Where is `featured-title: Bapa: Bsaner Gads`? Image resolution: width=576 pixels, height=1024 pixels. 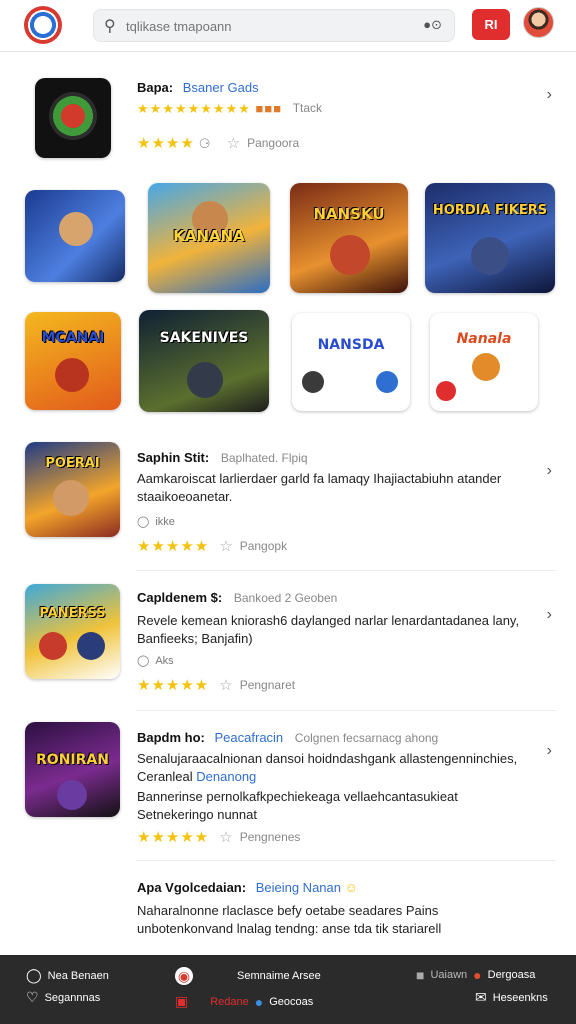 featured-title: Bapa: Bsaner Gads is located at coordinates (198, 87).